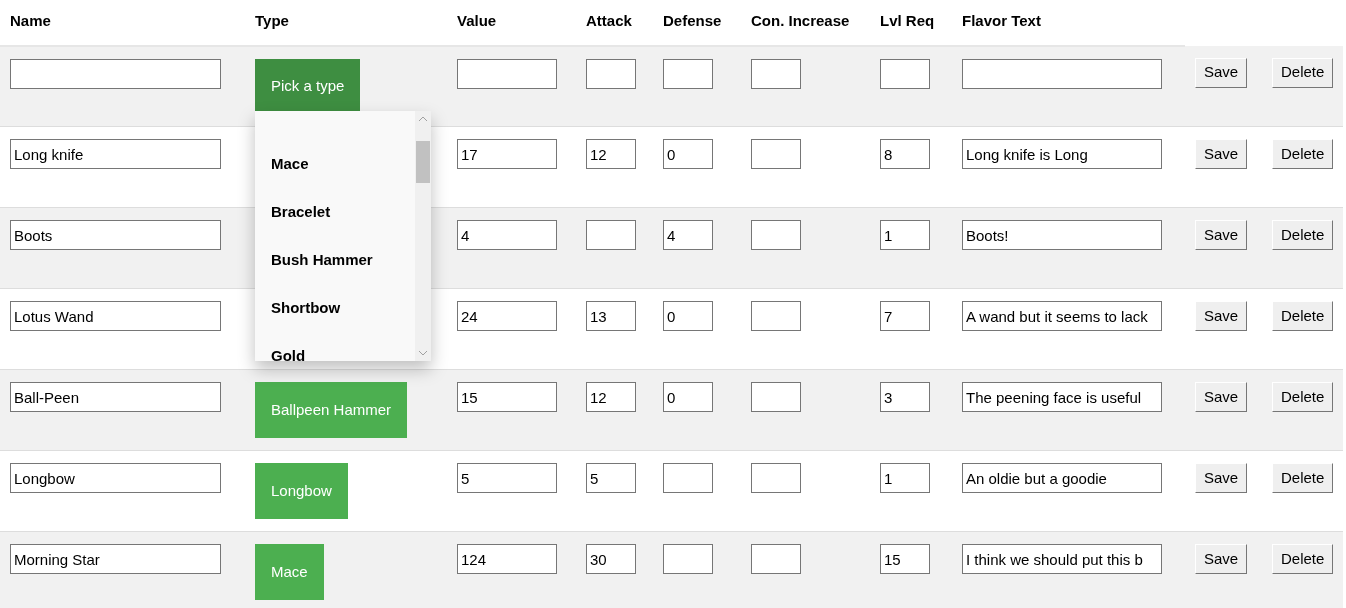 The width and height of the screenshot is (1346, 608). I want to click on input-field: 30, so click(611, 559).